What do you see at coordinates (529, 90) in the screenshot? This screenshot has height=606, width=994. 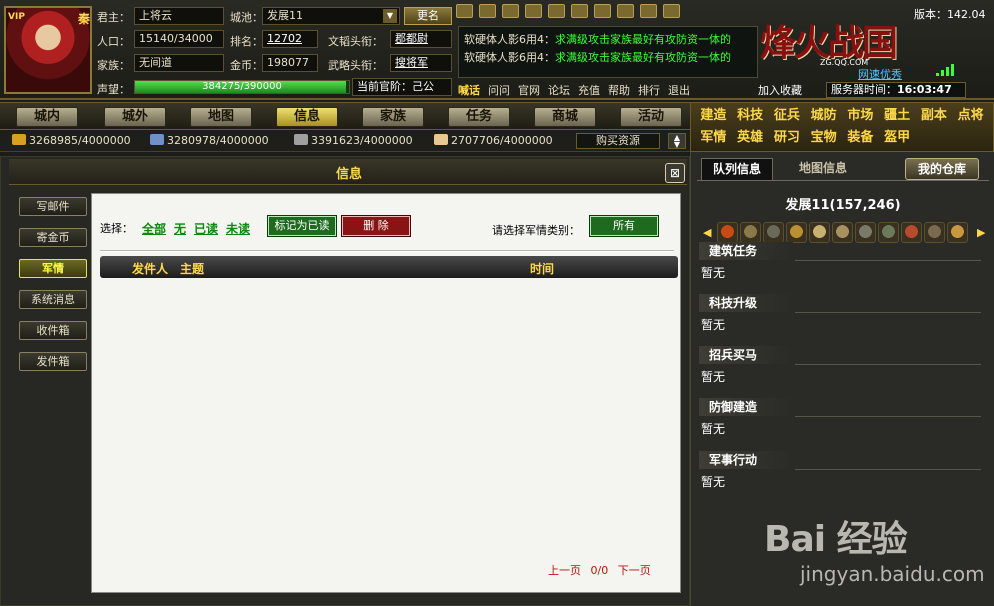 I see `top-link: 官网` at bounding box center [529, 90].